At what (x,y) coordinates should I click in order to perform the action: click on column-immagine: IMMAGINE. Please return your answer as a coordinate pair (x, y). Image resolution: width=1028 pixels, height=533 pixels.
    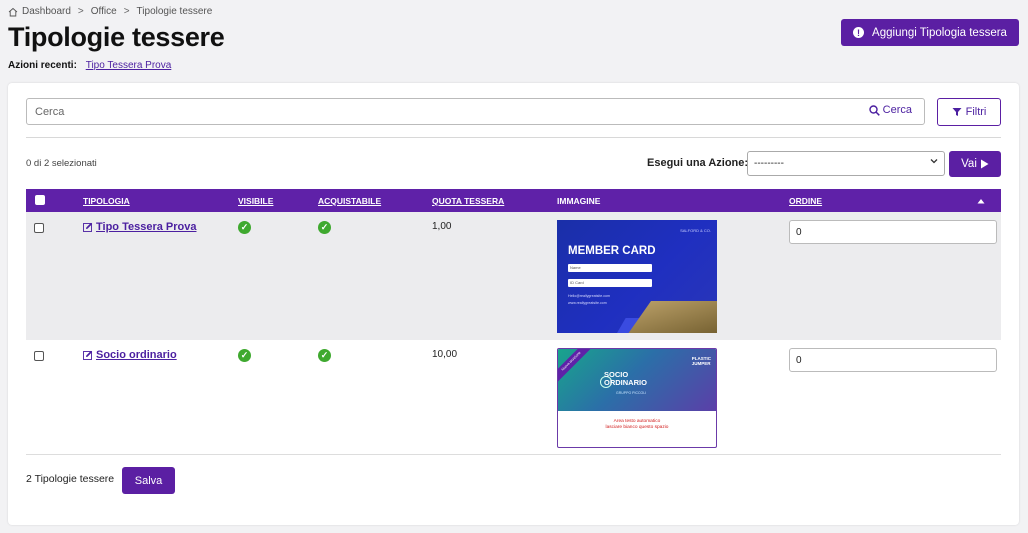
    Looking at the image, I should click on (579, 200).